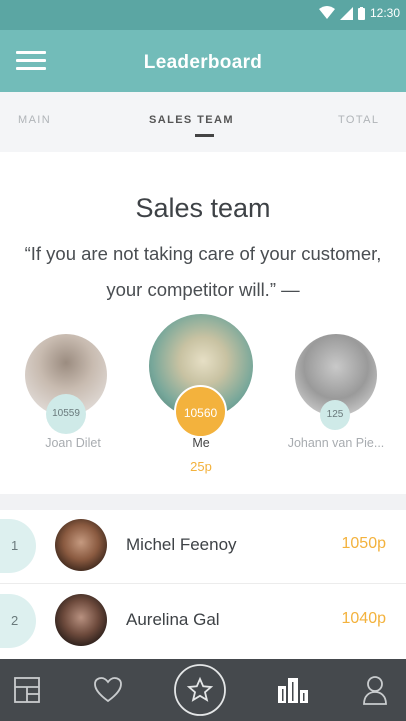 Image resolution: width=406 pixels, height=721 pixels. I want to click on list-item: 2 Aurelina Gal 1040p, so click(203, 622).